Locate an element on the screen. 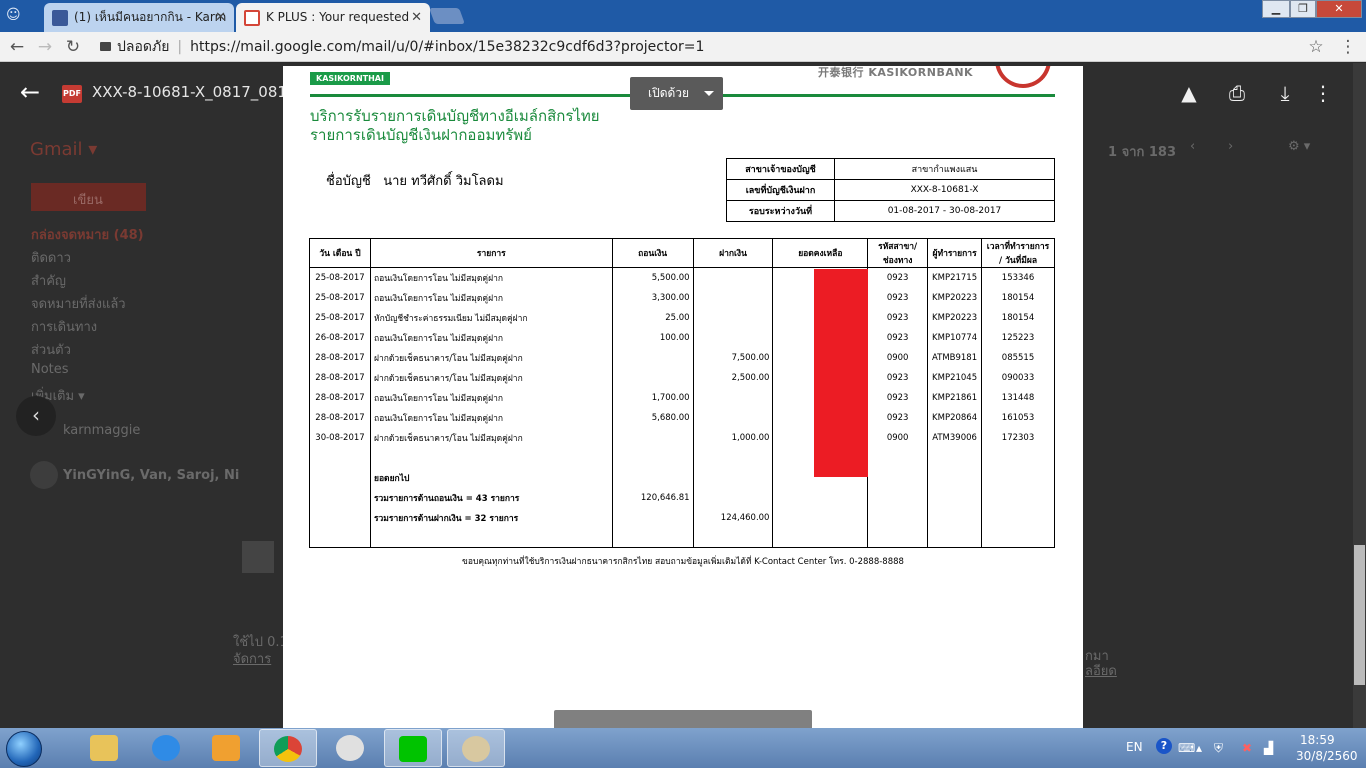  tab-gmail: K PLUS : Your requested ✕ is located at coordinates (333, 17).